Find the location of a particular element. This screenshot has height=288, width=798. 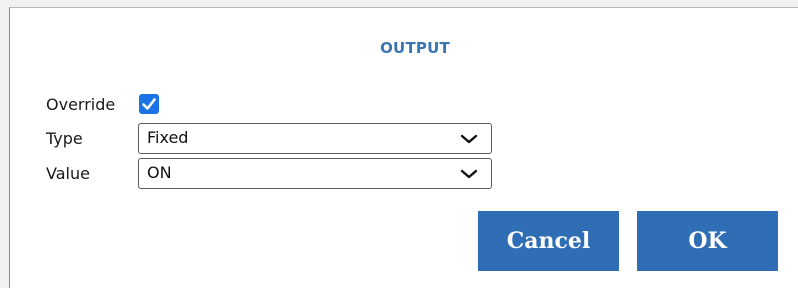

value-select: ON is located at coordinates (315, 173).